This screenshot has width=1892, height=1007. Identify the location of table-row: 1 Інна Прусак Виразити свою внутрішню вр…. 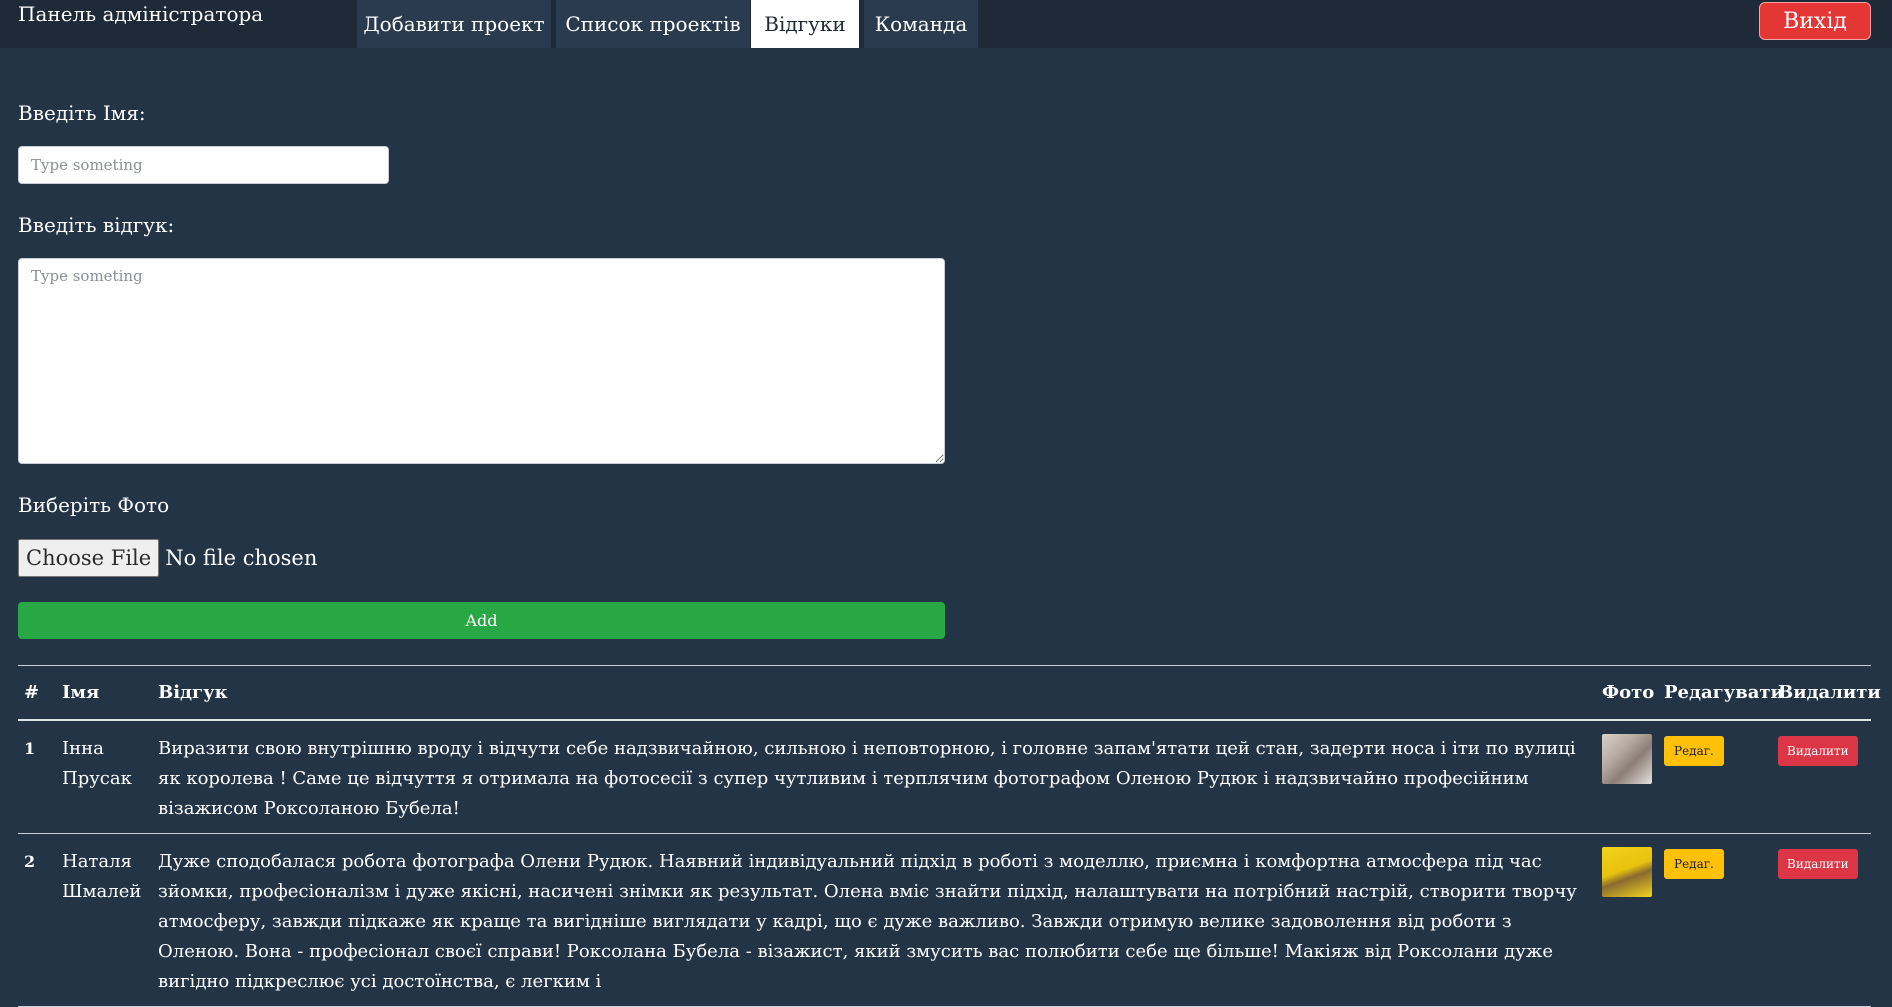
(944, 777).